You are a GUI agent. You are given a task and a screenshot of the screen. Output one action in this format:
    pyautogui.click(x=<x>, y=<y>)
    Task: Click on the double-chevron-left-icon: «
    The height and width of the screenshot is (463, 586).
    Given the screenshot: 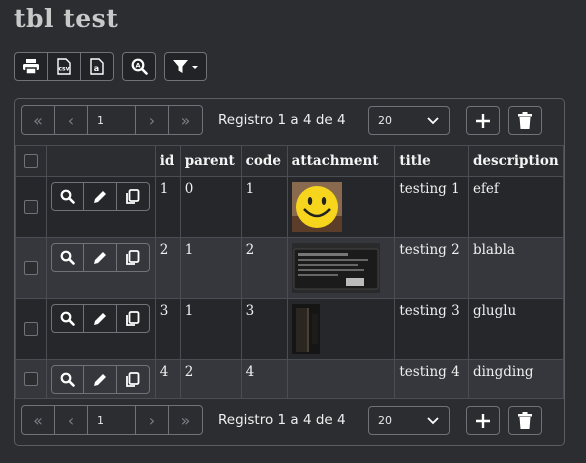 What is the action you would take?
    pyautogui.click(x=38, y=420)
    